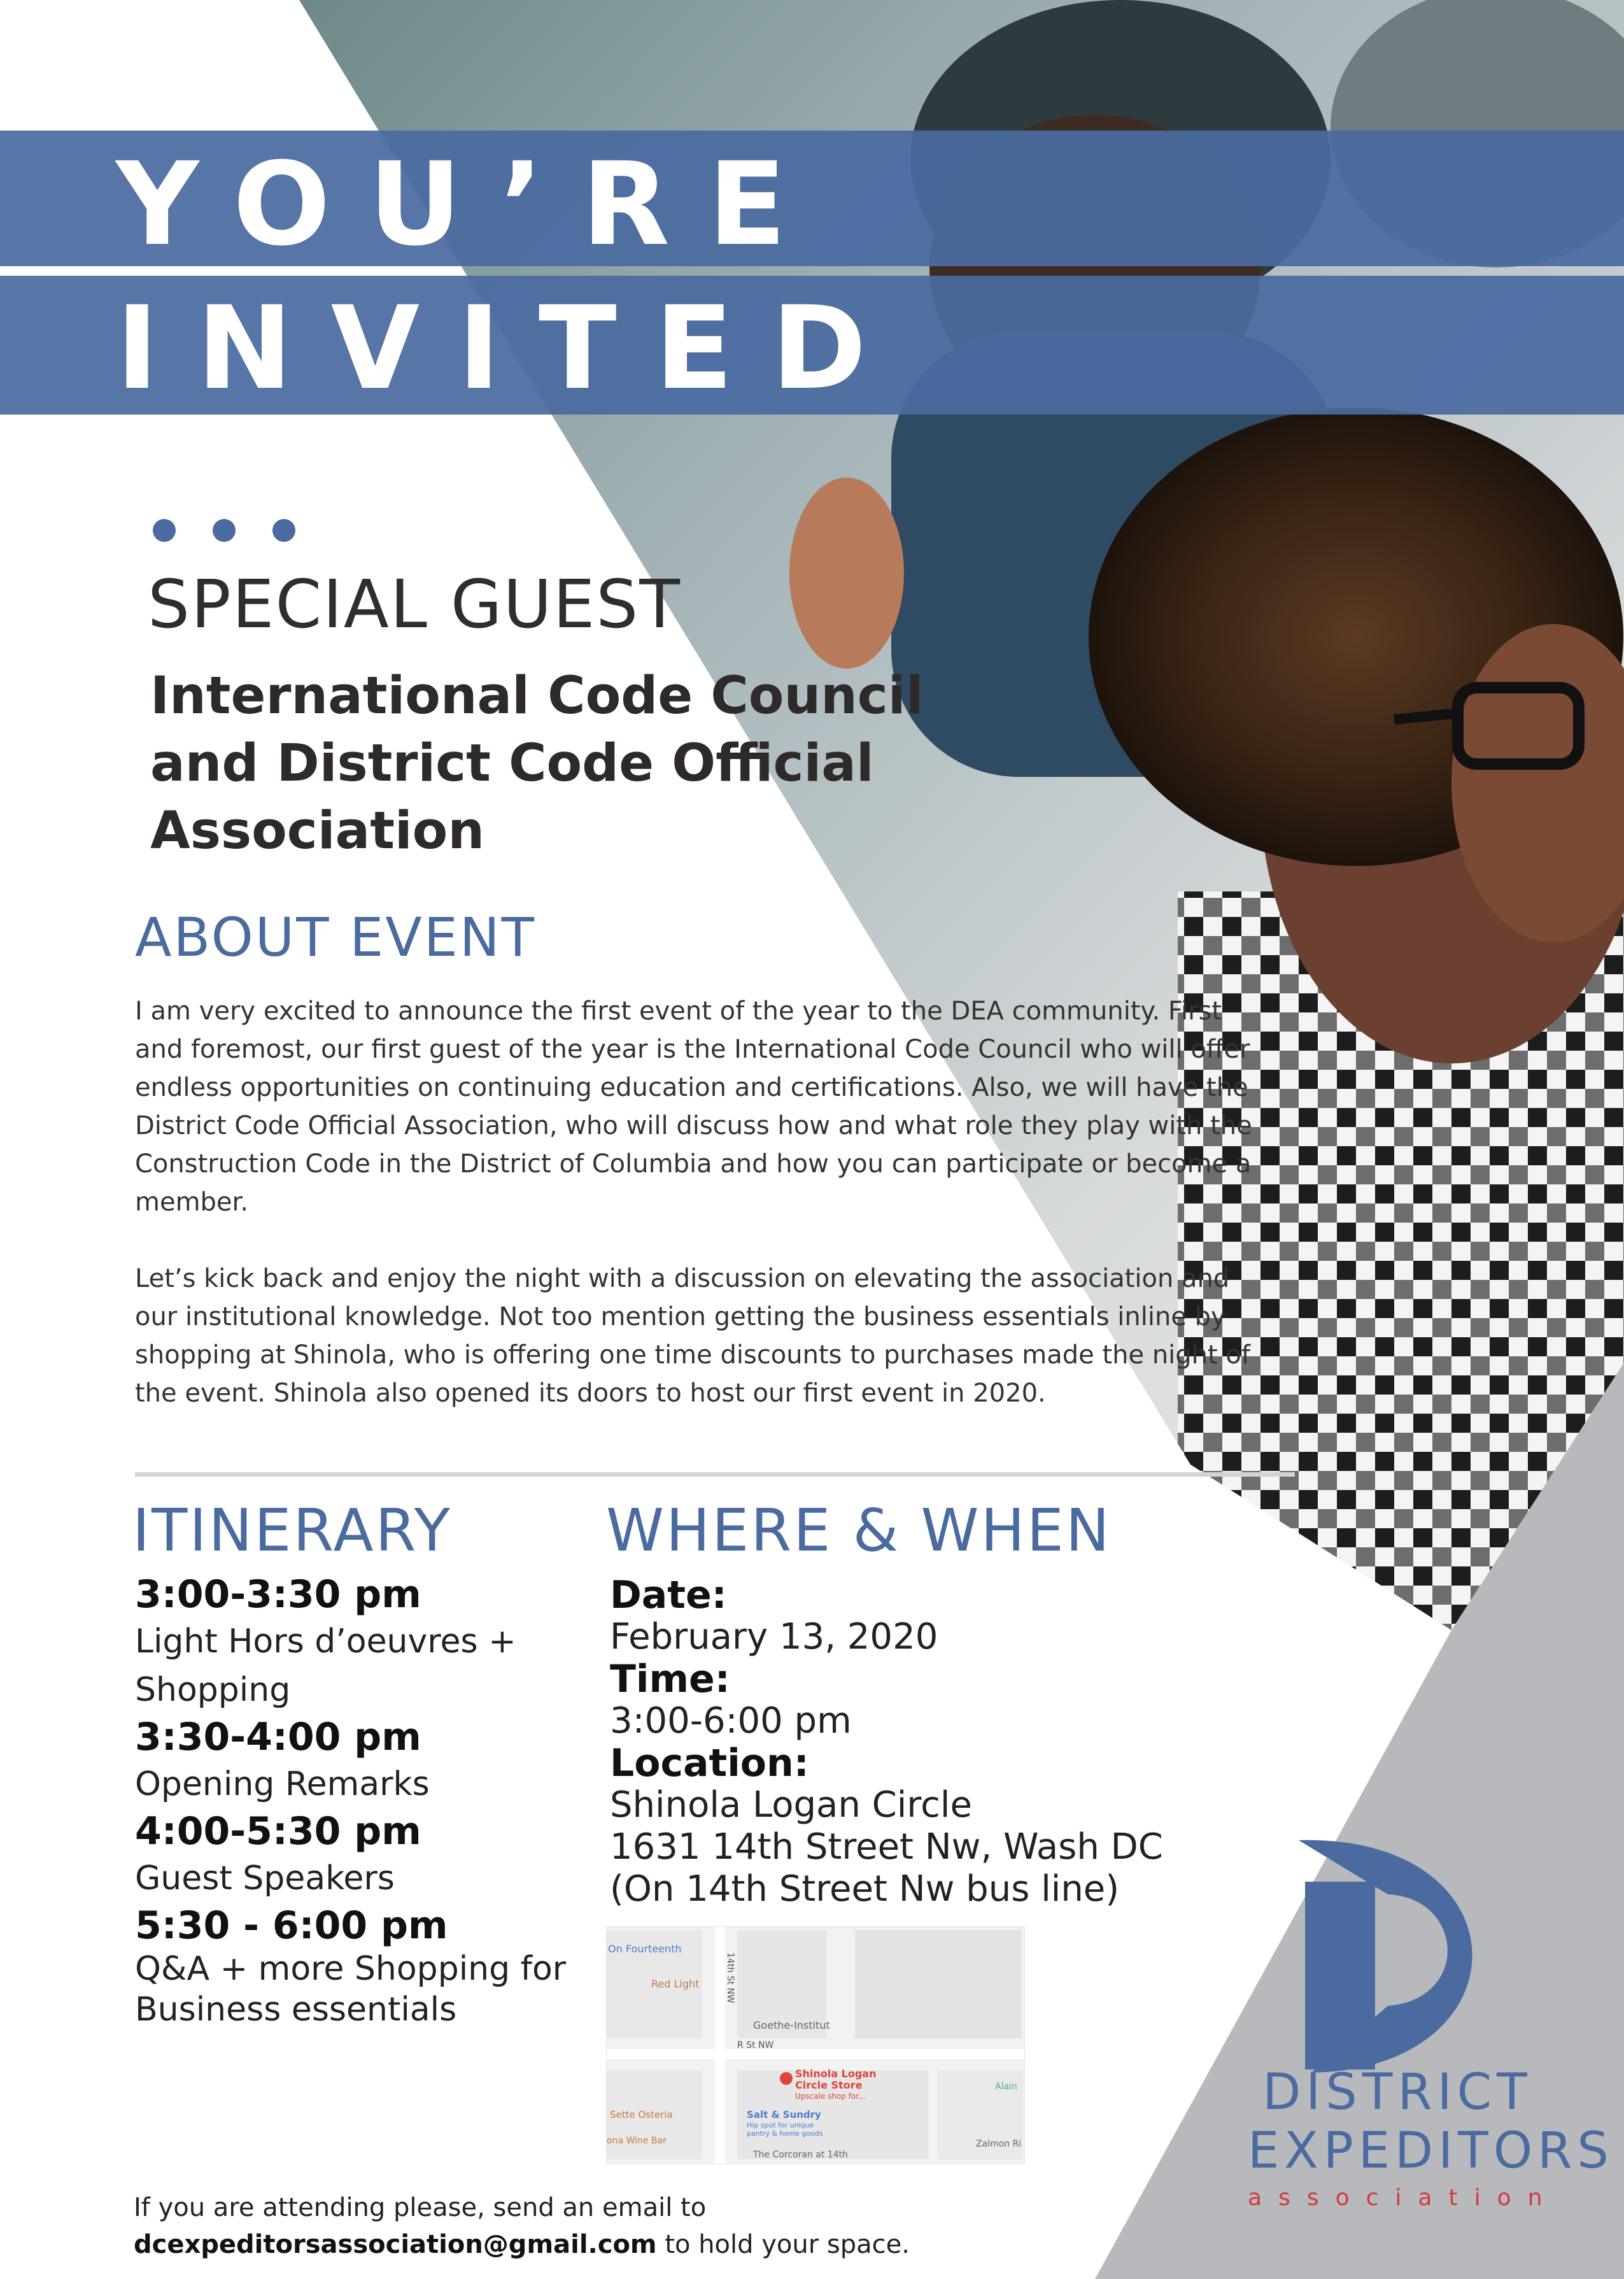  Describe the element at coordinates (783, 2244) in the screenshot. I see `rsvp-line-2-rest: to hold your space.` at that location.